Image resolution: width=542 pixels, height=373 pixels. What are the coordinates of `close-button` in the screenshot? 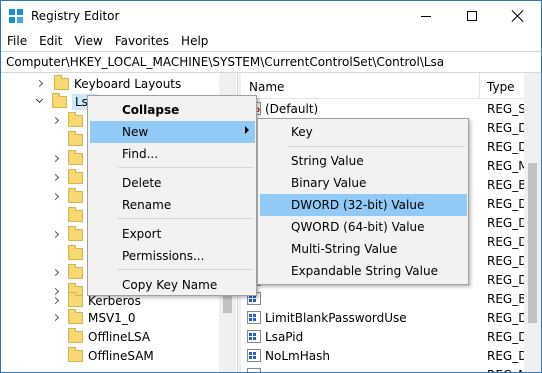 It's located at (518, 16).